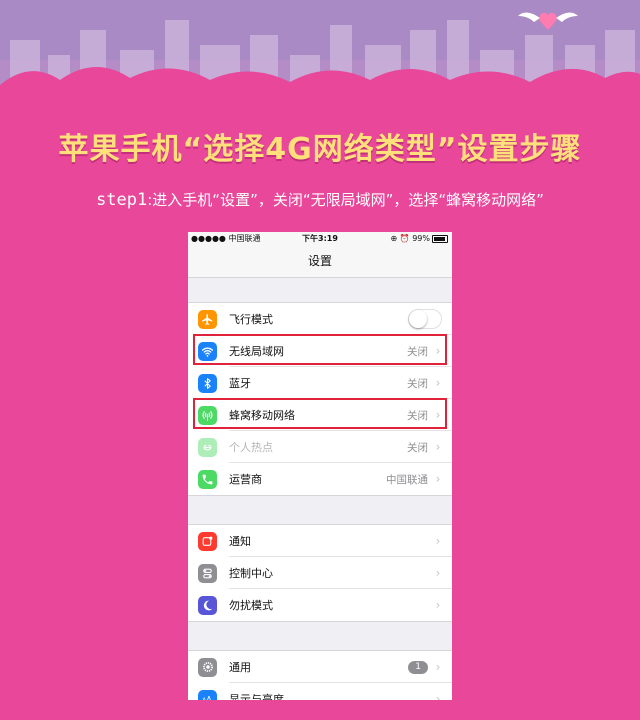 The width and height of the screenshot is (640, 720). I want to click on settings-row-control-center: 控制中心 ›, so click(320, 573).